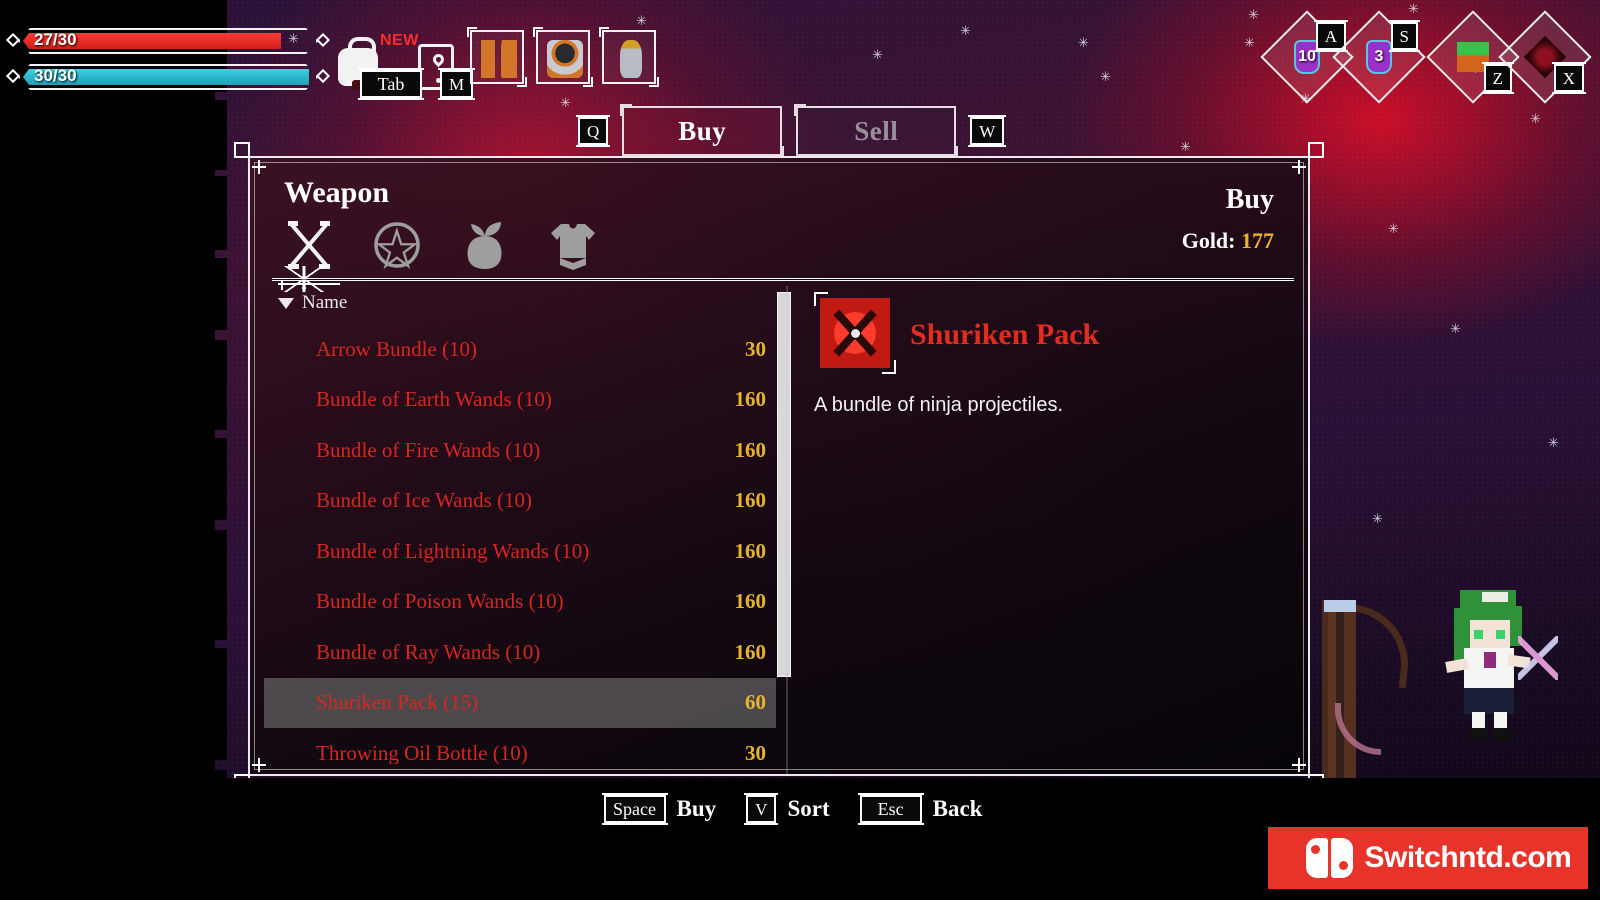 The width and height of the screenshot is (1600, 900). I want to click on tab-sell: Sell, so click(876, 131).